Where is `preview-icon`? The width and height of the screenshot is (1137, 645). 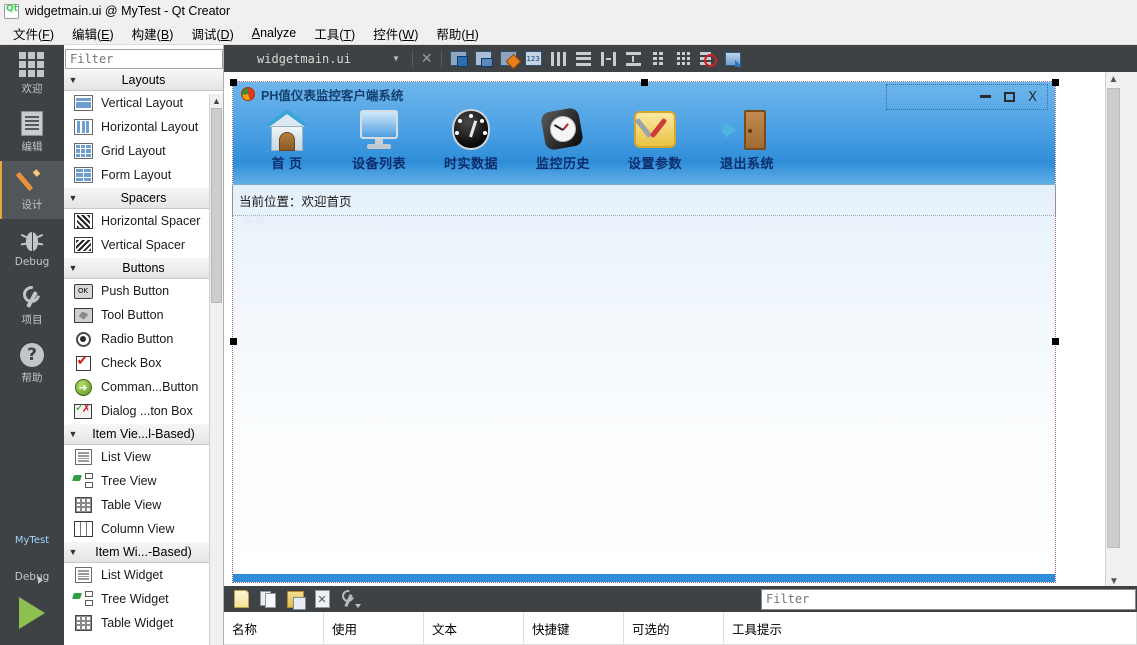 preview-icon is located at coordinates (733, 59).